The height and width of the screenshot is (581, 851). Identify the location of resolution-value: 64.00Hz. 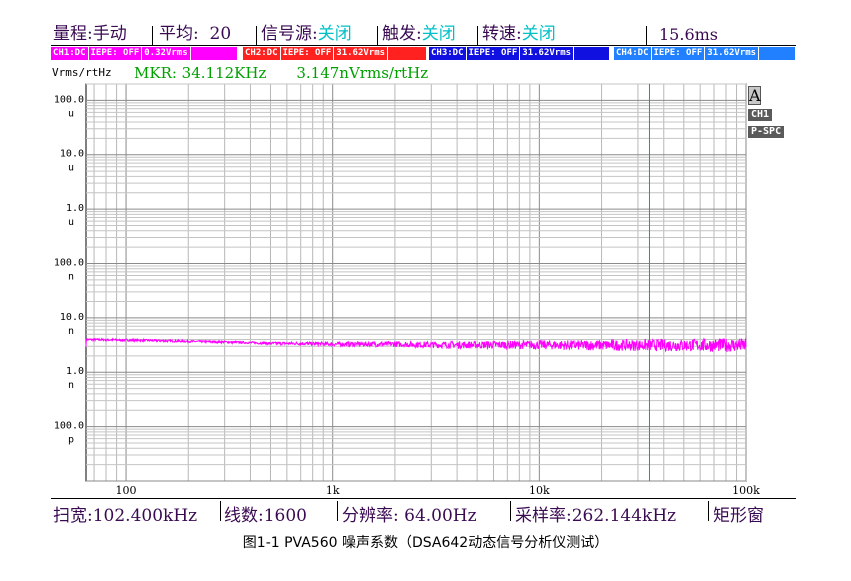
(440, 516).